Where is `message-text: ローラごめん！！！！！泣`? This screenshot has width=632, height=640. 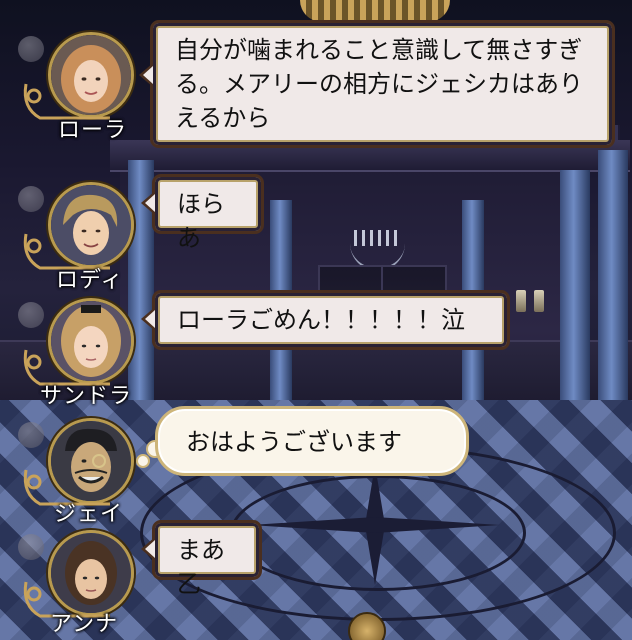
message-text: ローラごめん！！！！！泣 is located at coordinates (321, 320).